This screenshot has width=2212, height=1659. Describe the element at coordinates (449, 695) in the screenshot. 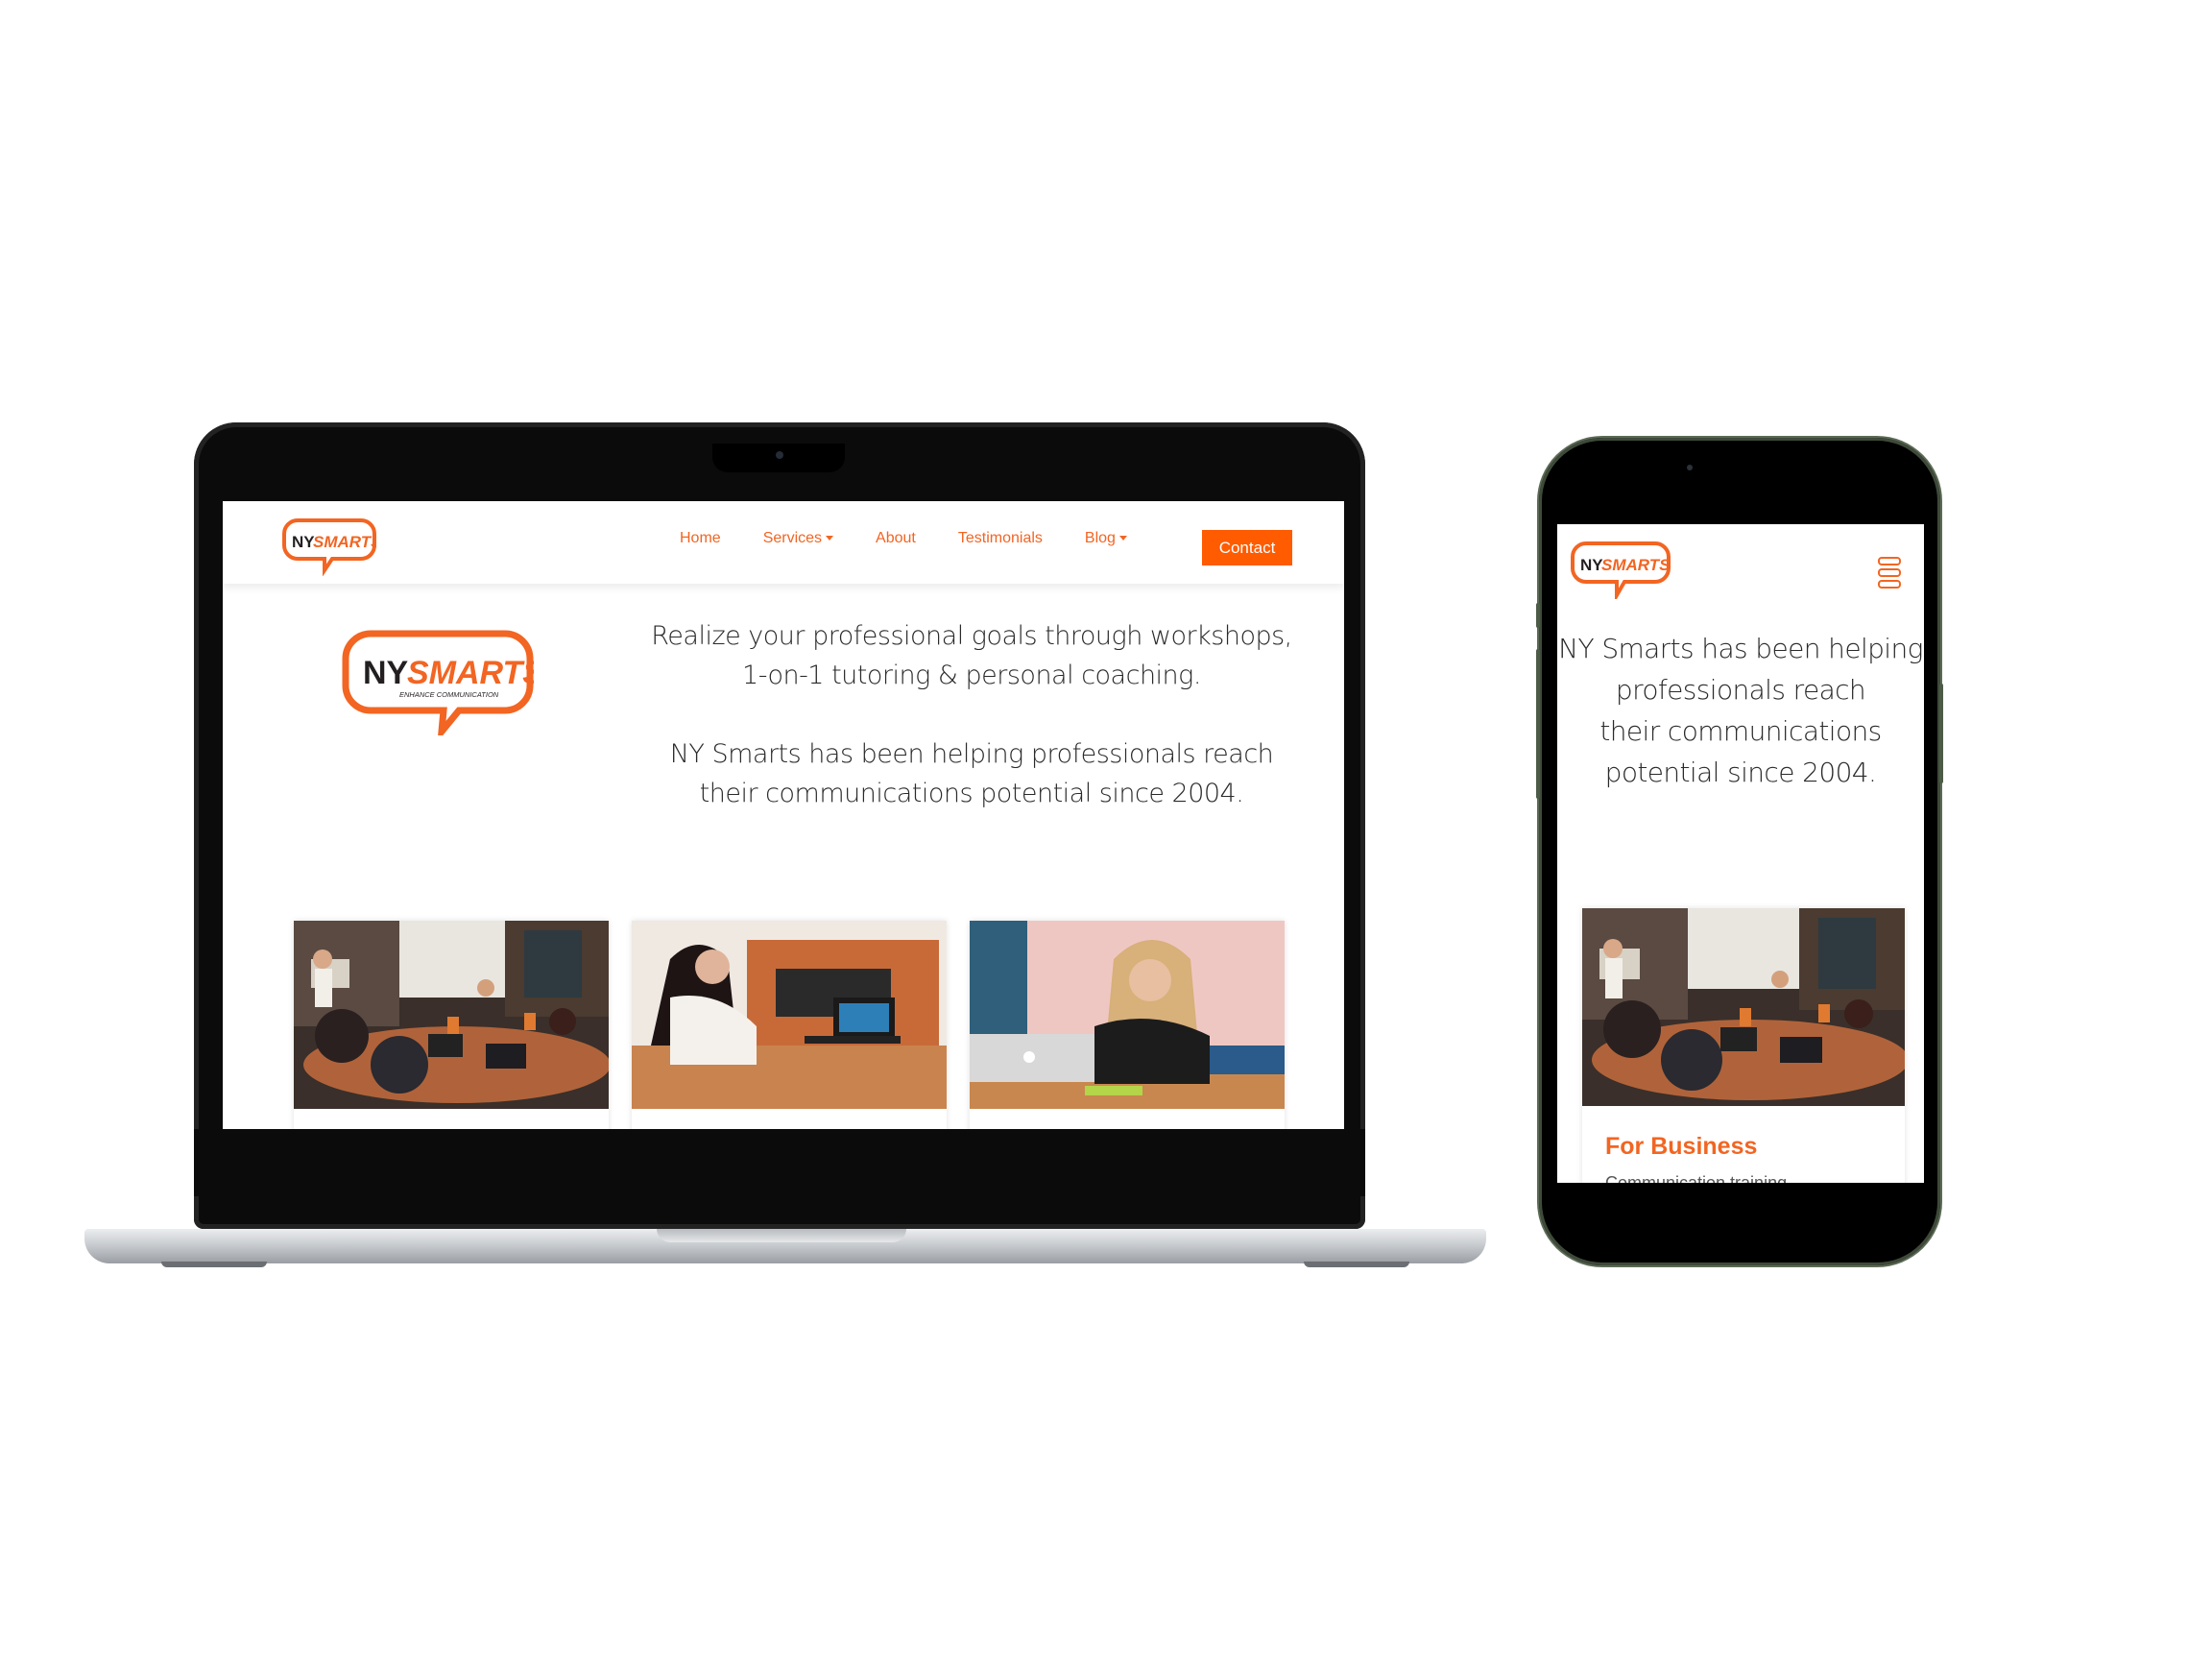

I see `svg-text: ENHANCE COMMUNICATION` at that location.